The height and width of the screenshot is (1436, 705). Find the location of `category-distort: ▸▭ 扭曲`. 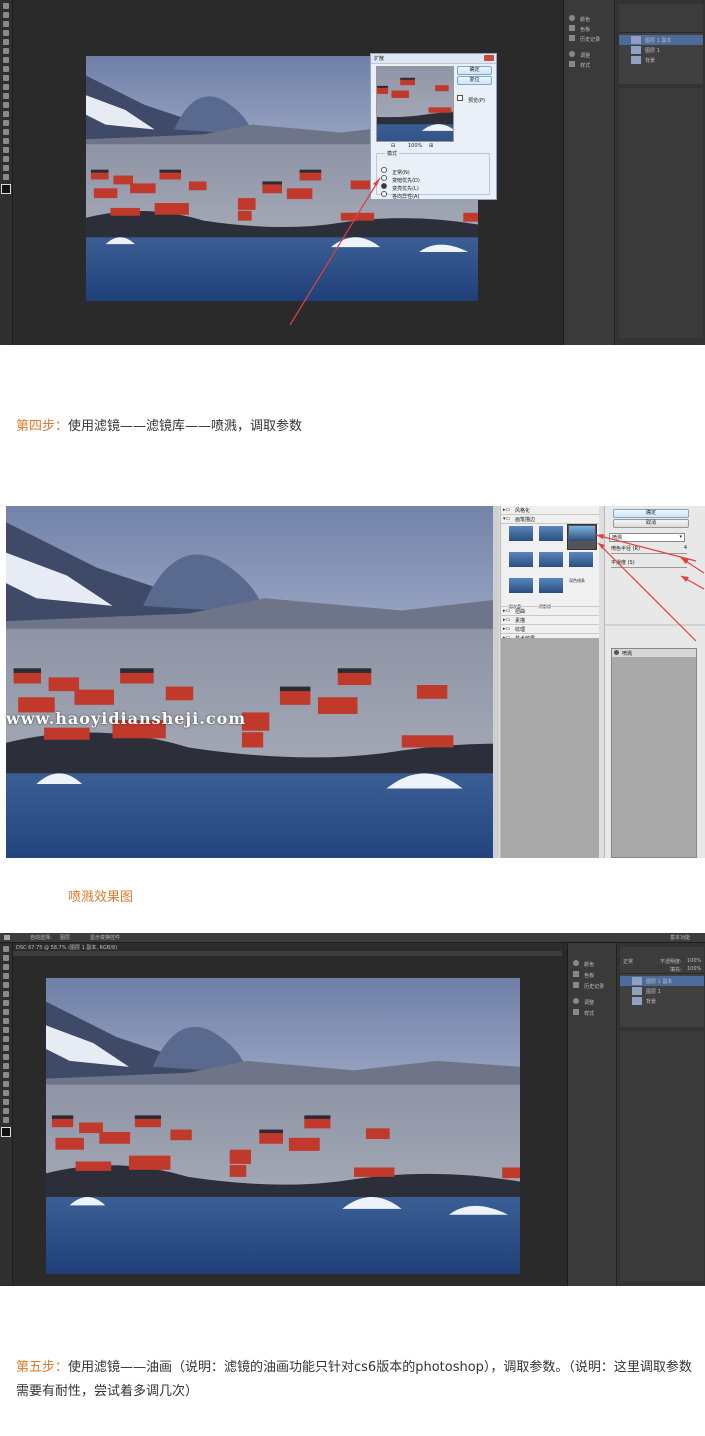

category-distort: ▸▭ 扭曲 is located at coordinates (550, 610).